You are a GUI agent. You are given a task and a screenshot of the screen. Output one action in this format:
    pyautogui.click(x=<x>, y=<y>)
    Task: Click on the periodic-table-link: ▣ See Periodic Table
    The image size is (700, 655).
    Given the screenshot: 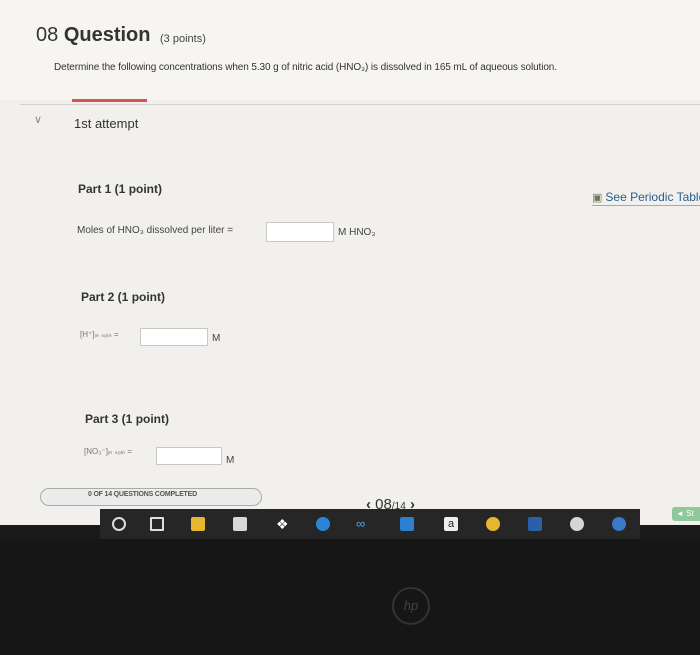 What is the action you would take?
    pyautogui.click(x=646, y=198)
    